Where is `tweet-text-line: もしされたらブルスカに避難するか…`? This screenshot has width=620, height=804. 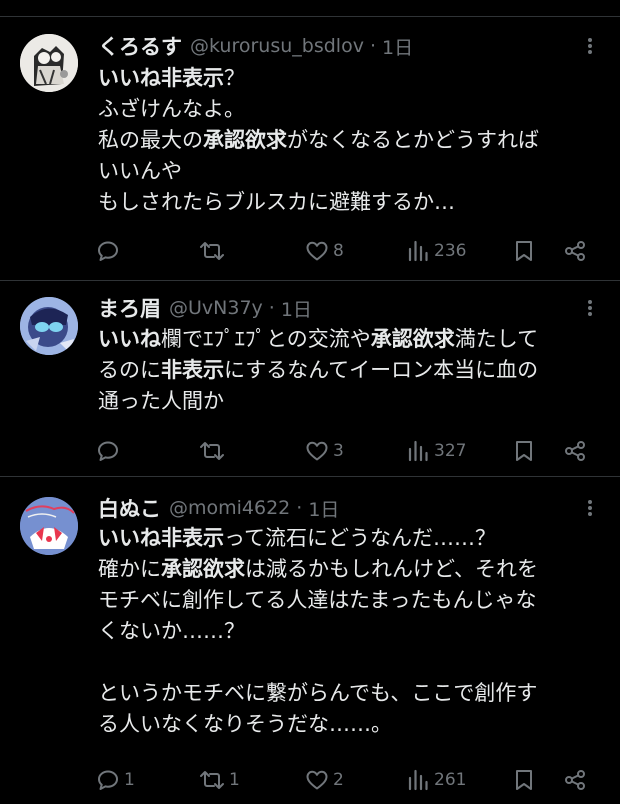
tweet-text-line: もしされたらブルスカに避難するか… is located at coordinates (350, 202).